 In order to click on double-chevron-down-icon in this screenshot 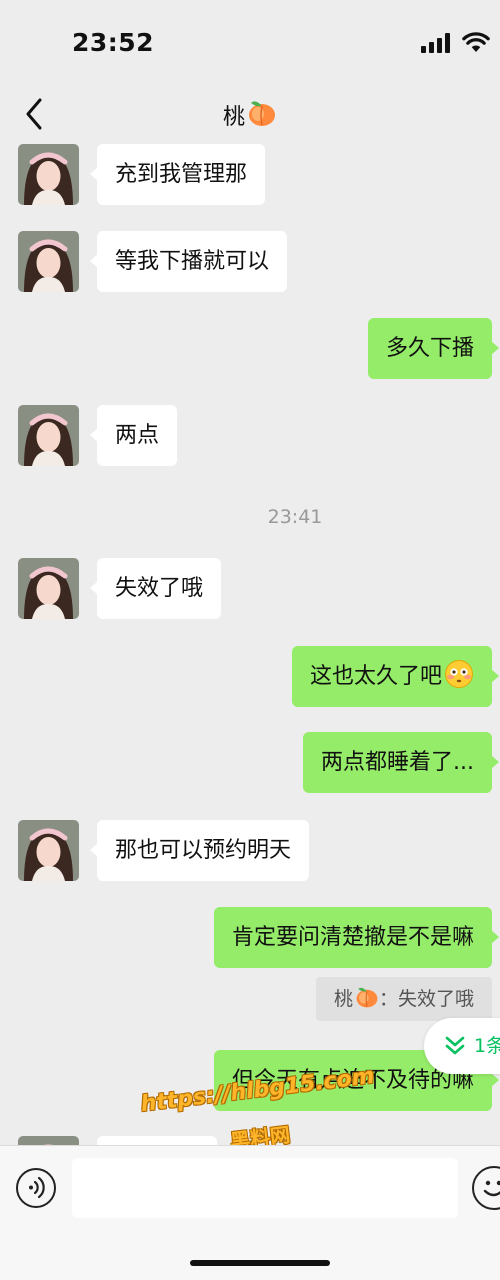, I will do `click(455, 1045)`.